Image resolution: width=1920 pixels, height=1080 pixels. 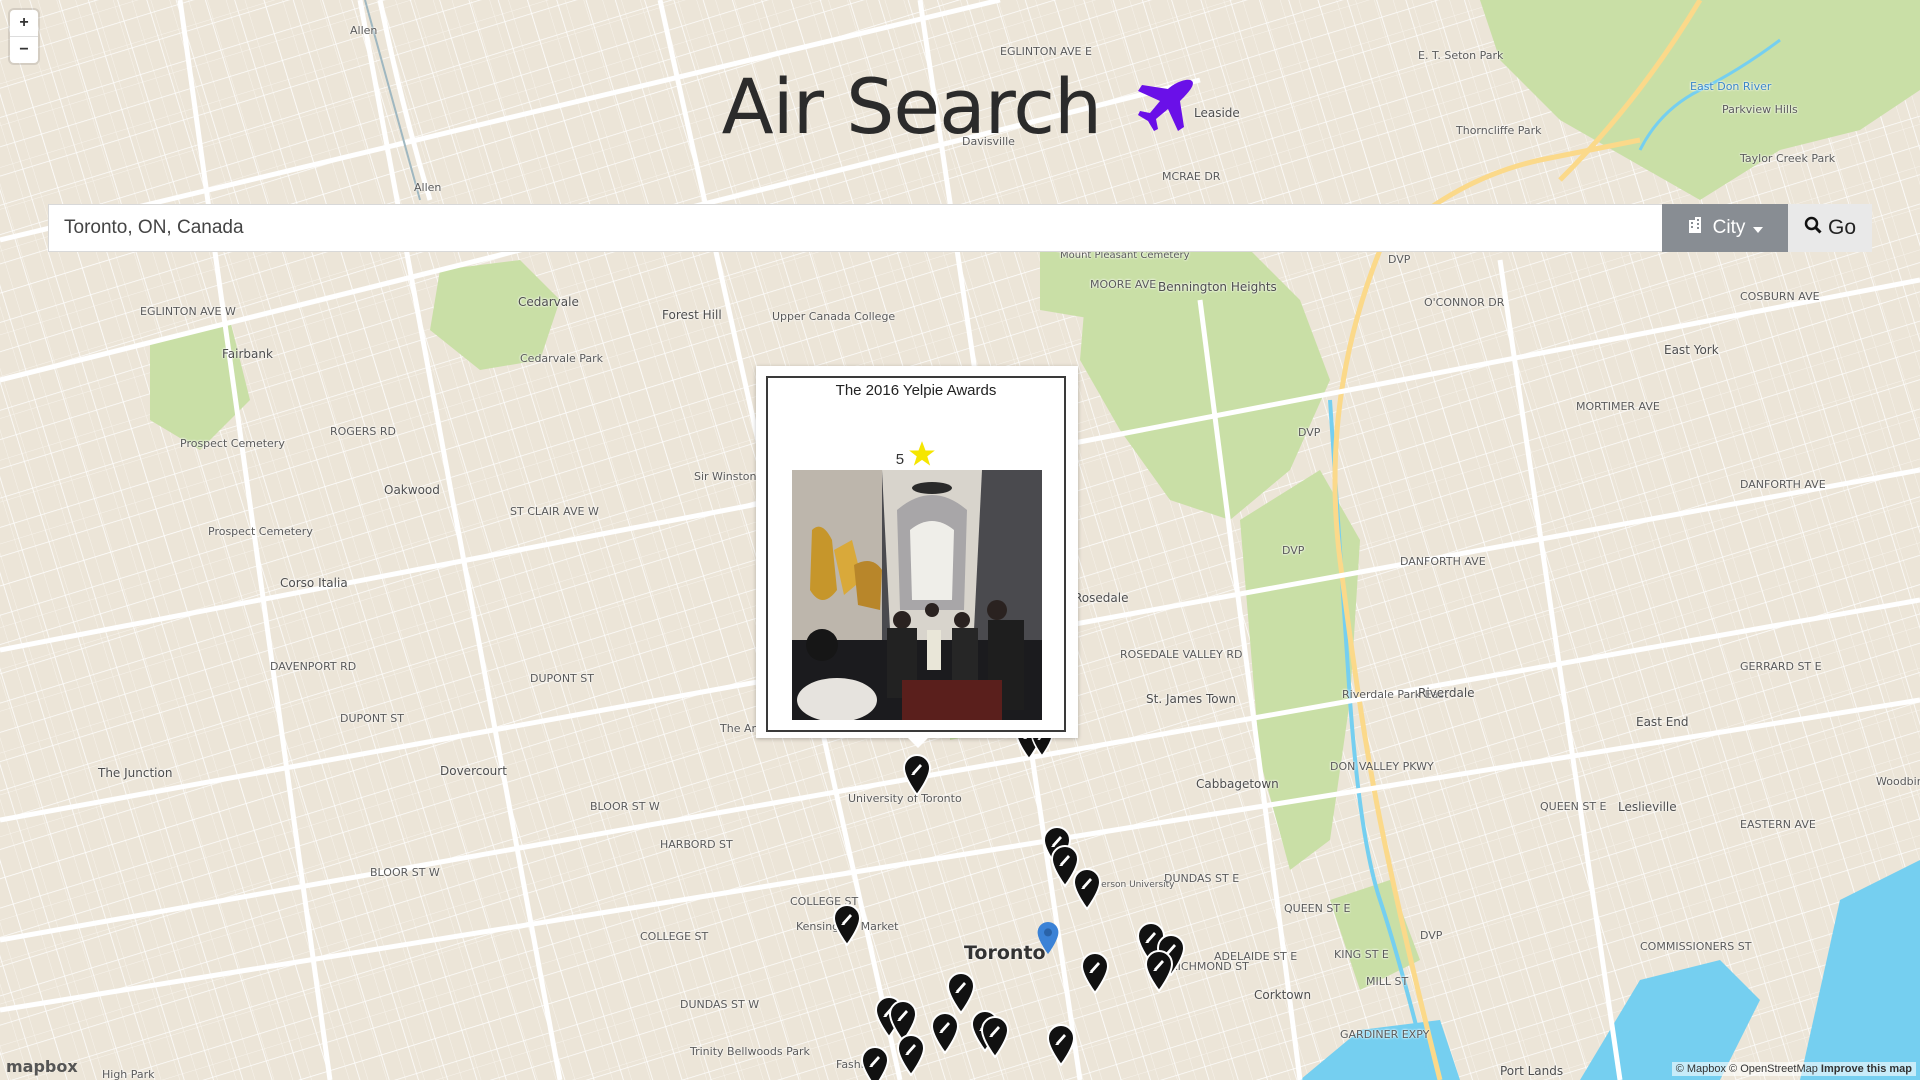 What do you see at coordinates (247, 354) in the screenshot?
I see `map-label-fairbank: Fairbank` at bounding box center [247, 354].